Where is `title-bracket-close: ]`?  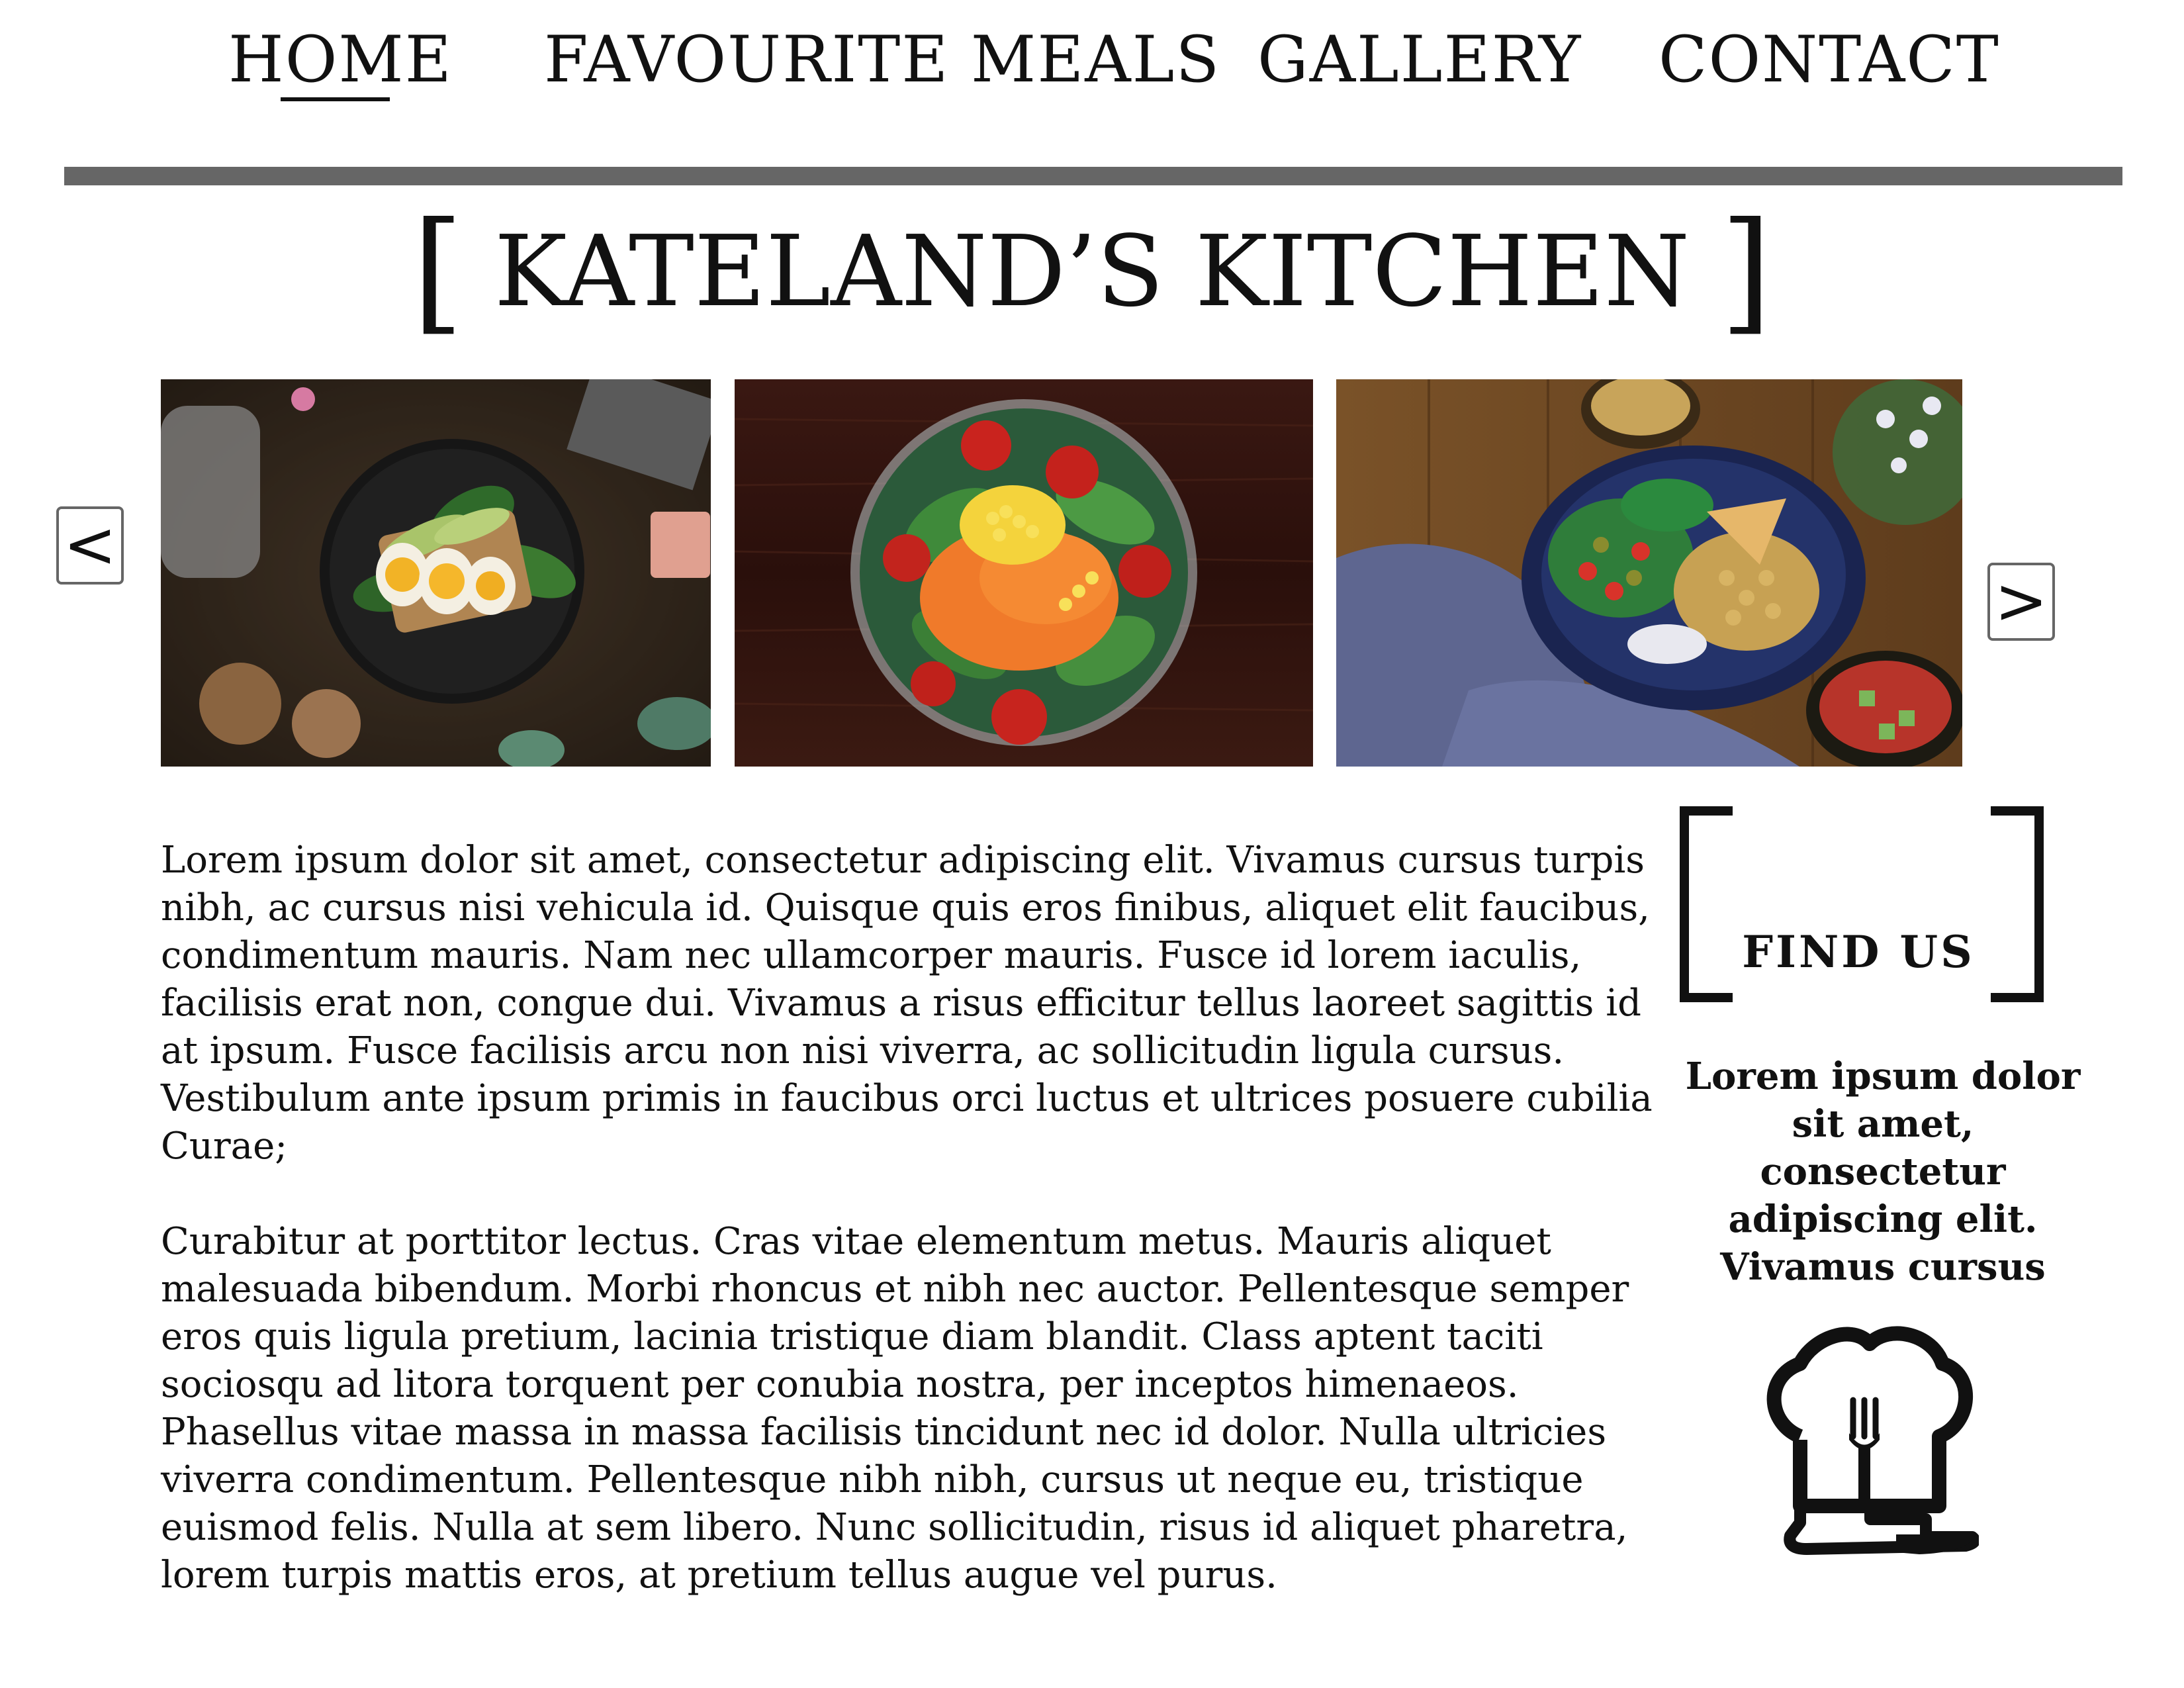
title-bracket-close: ] is located at coordinates (1746, 271).